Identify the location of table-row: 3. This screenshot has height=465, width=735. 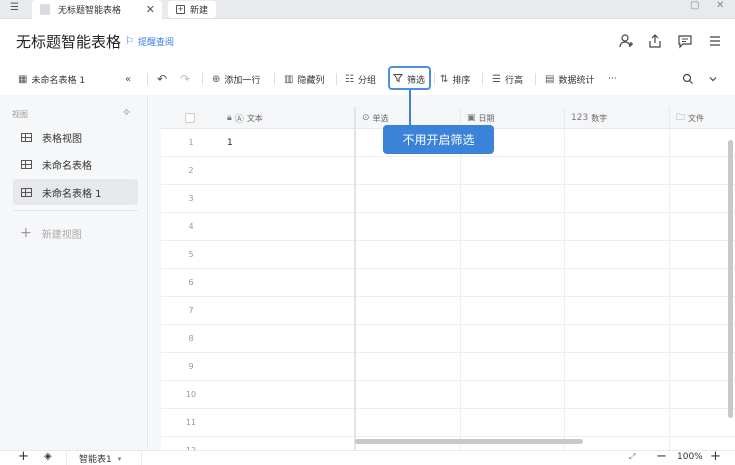
(448, 199).